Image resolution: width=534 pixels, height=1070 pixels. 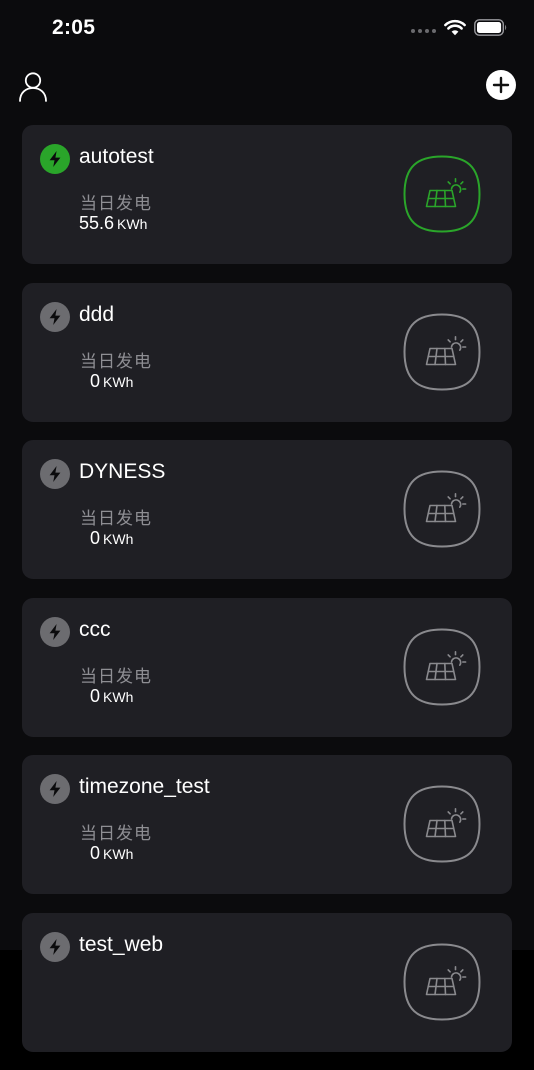 I want to click on plant-name: test_web, so click(x=121, y=944).